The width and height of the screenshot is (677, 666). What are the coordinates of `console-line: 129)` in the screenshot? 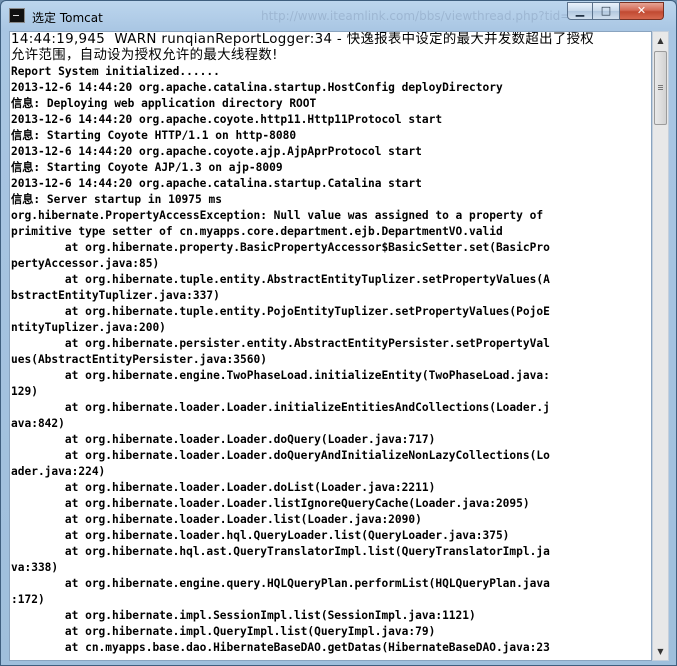 It's located at (24, 391).